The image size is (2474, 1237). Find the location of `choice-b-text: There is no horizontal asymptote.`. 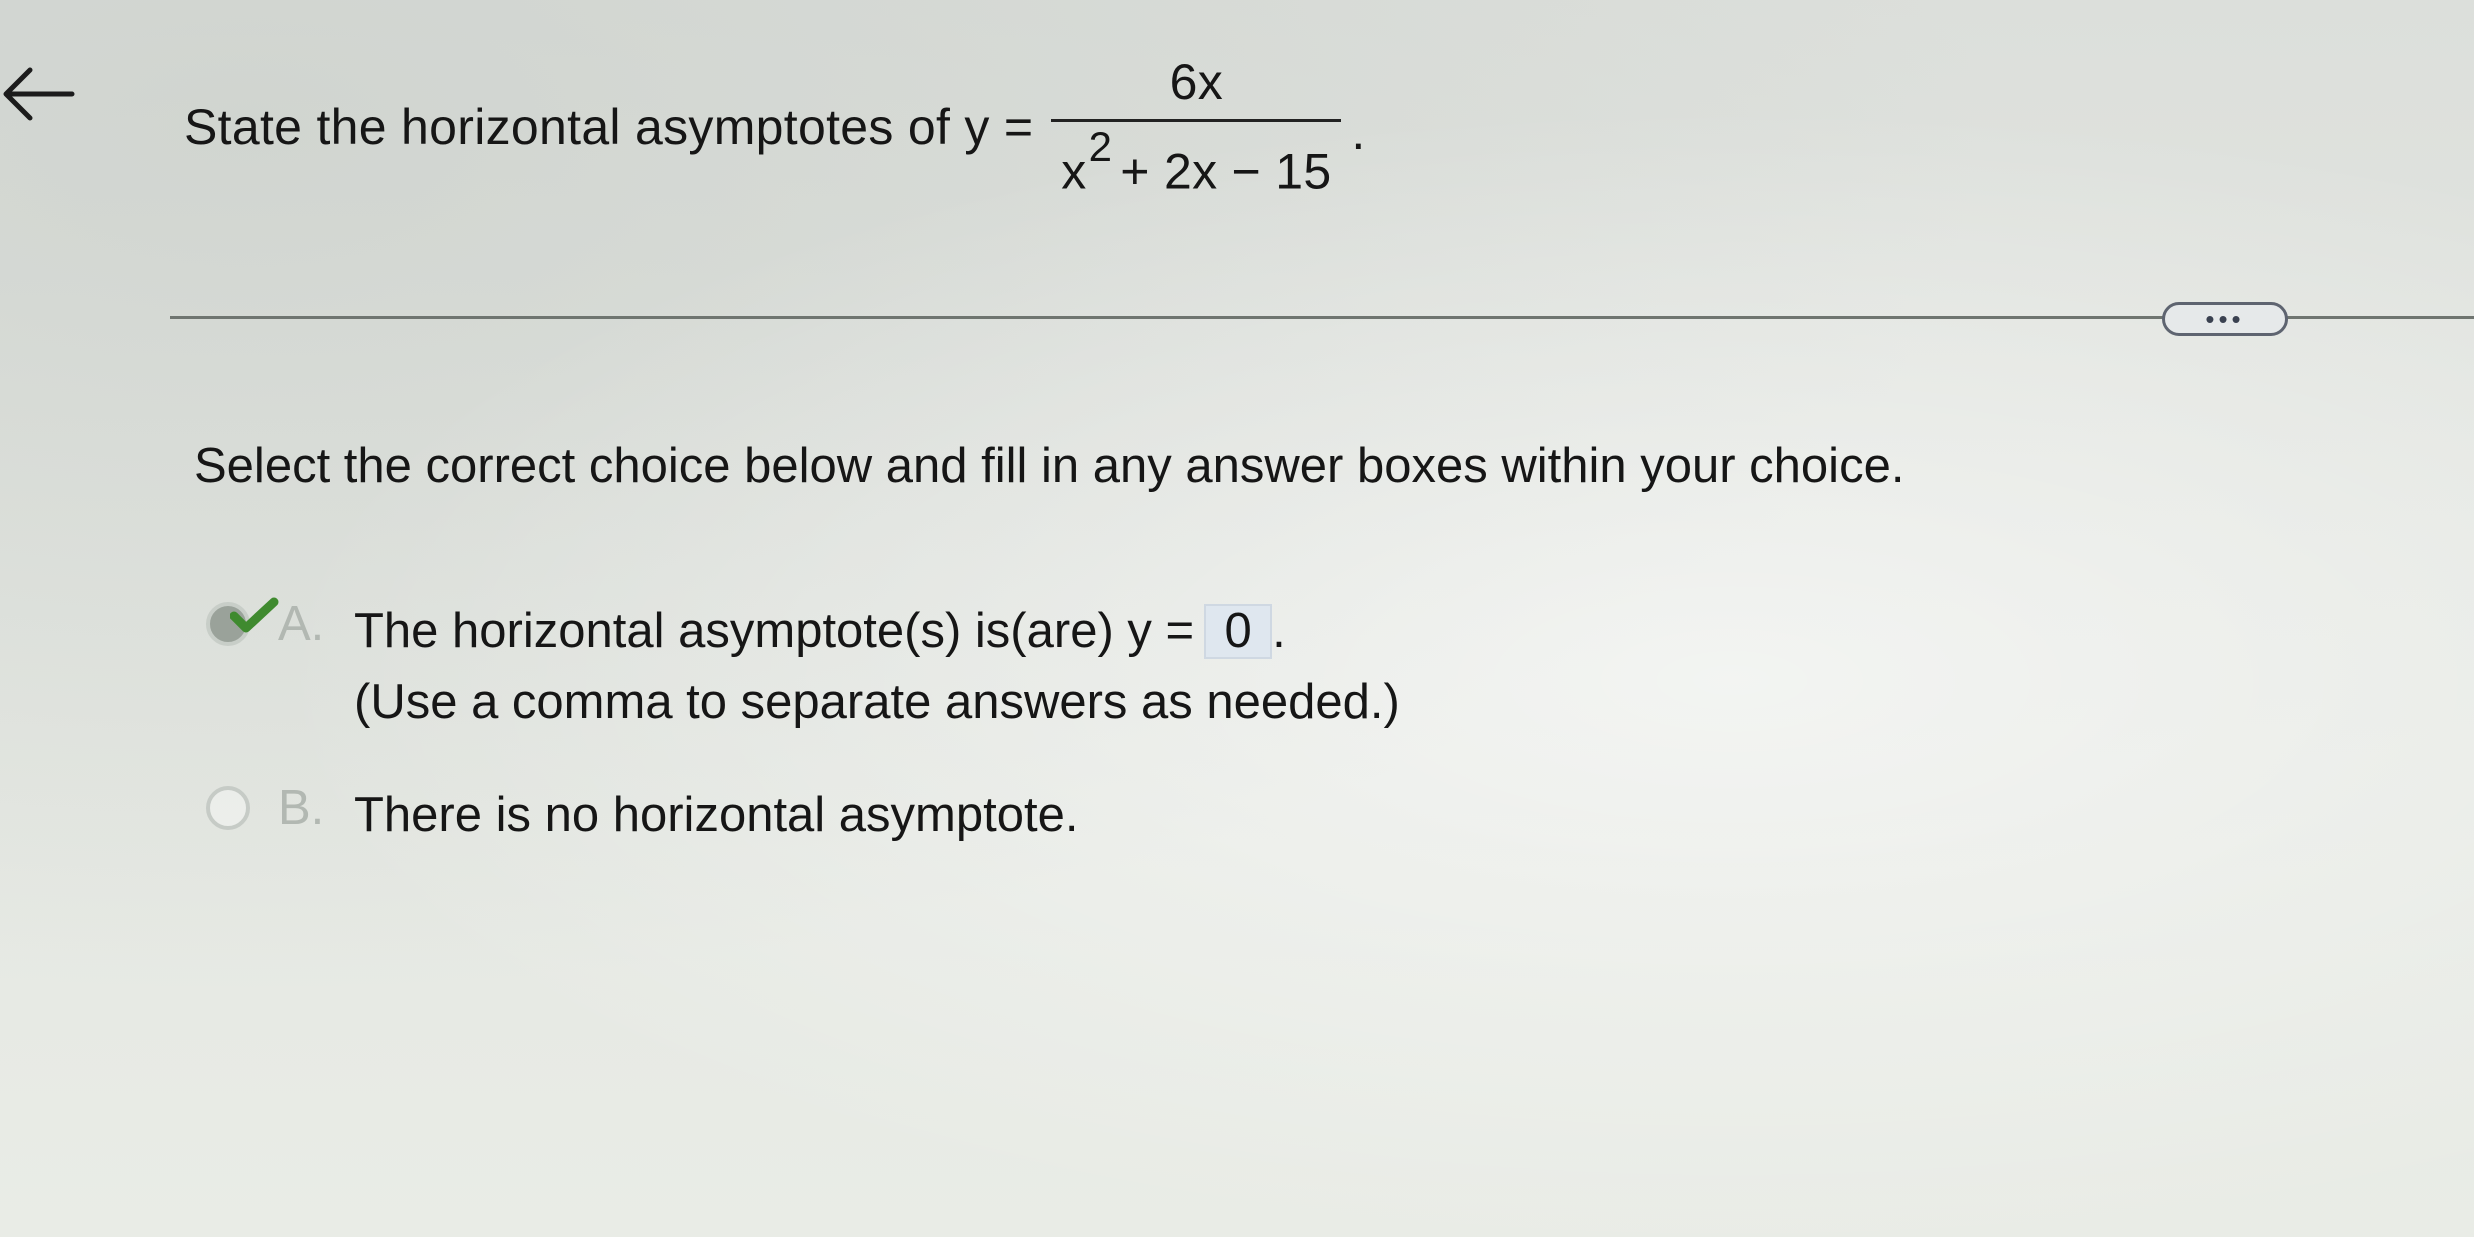

choice-b-text: There is no horizontal asymptote. is located at coordinates (716, 815).